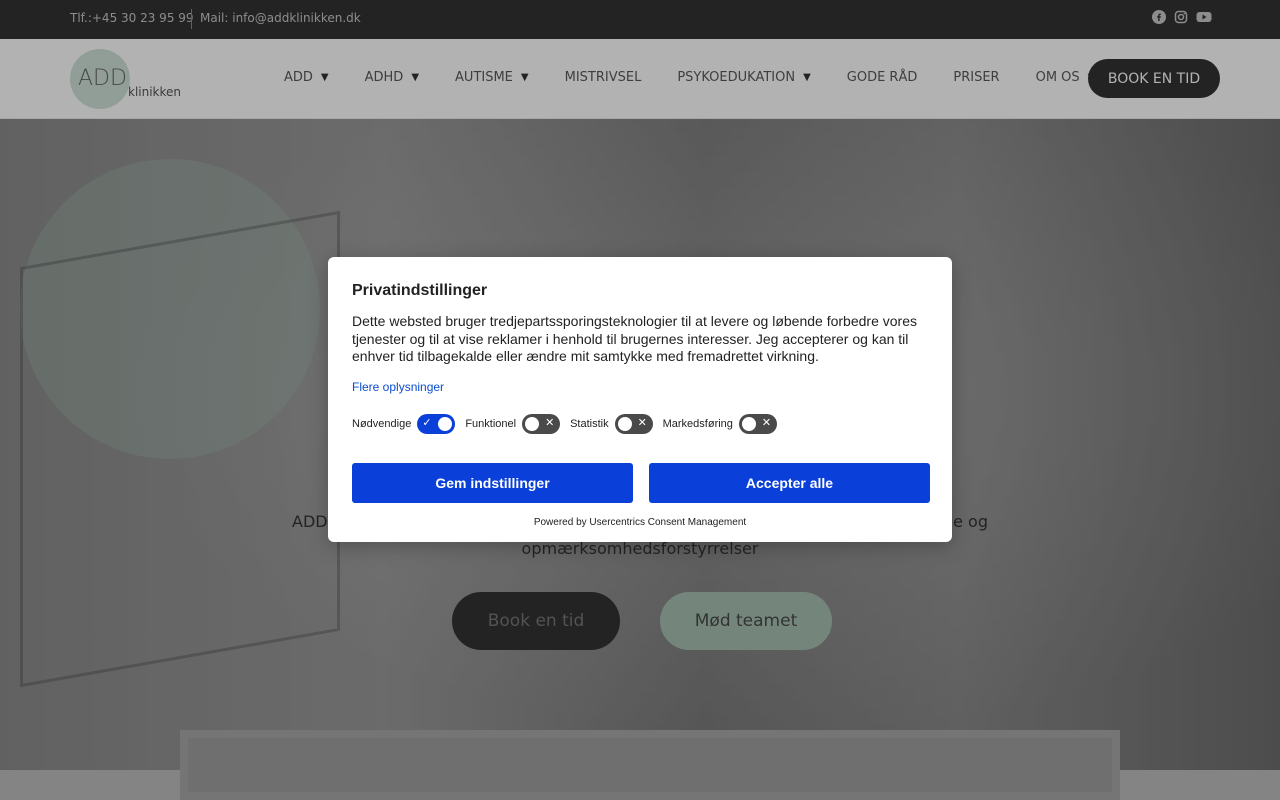  What do you see at coordinates (491, 424) in the screenshot?
I see `toggle-label: Funktionel` at bounding box center [491, 424].